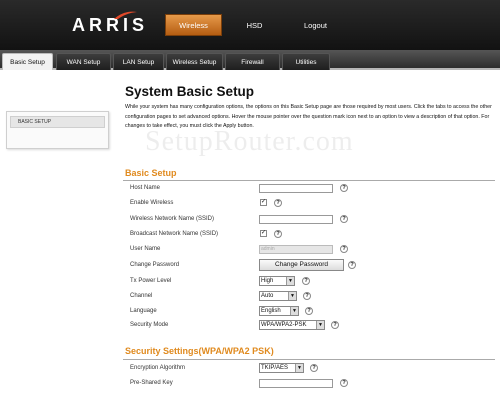 Image resolution: width=500 pixels, height=393 pixels. I want to click on page-title: System Basic Setup, so click(190, 91).